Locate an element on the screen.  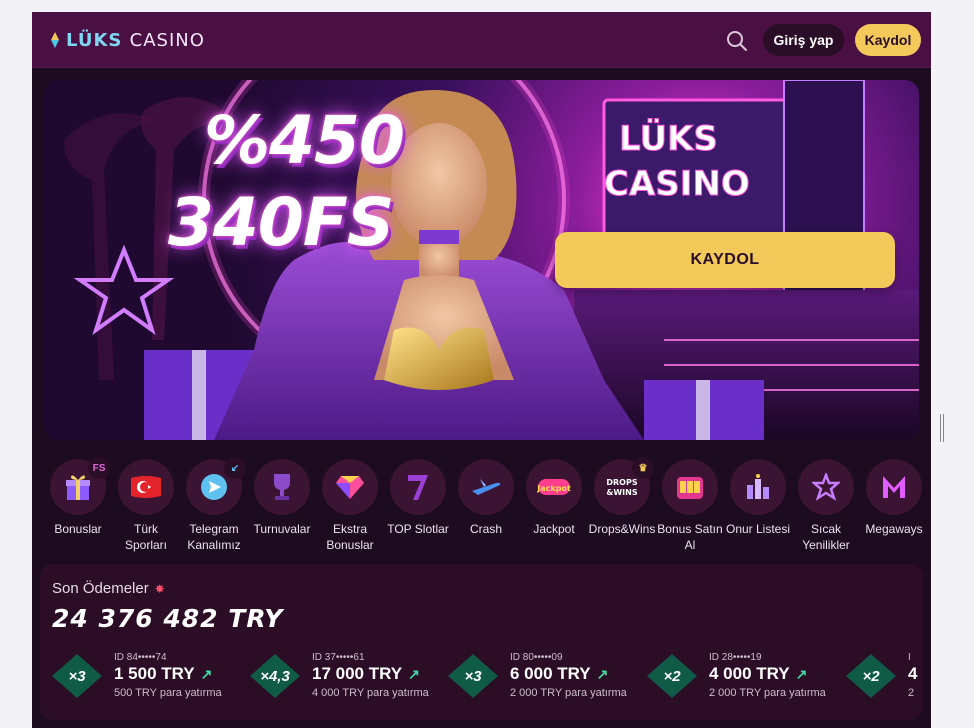
category-drops-wins: DROPS &WINS ♛ Drops&Wins is located at coordinates (622, 497).